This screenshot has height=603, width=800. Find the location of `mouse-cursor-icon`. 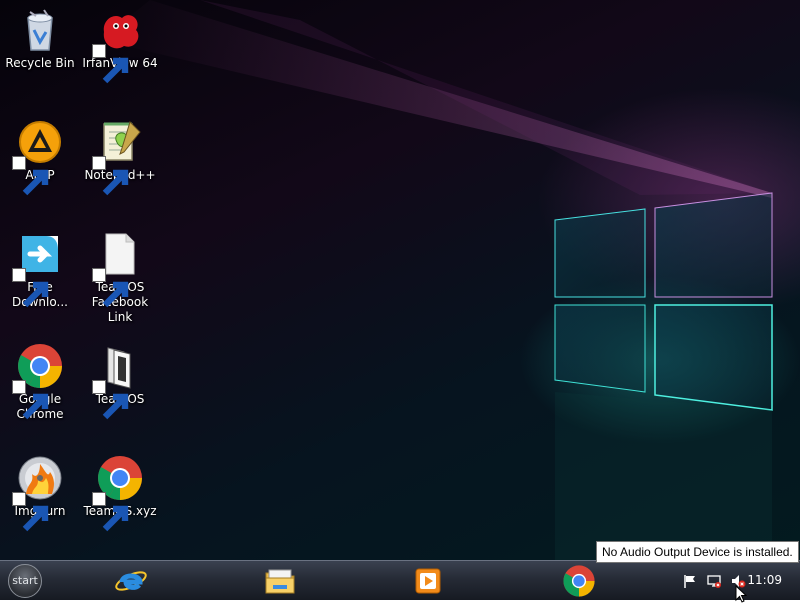

mouse-cursor-icon is located at coordinates (741, 594).